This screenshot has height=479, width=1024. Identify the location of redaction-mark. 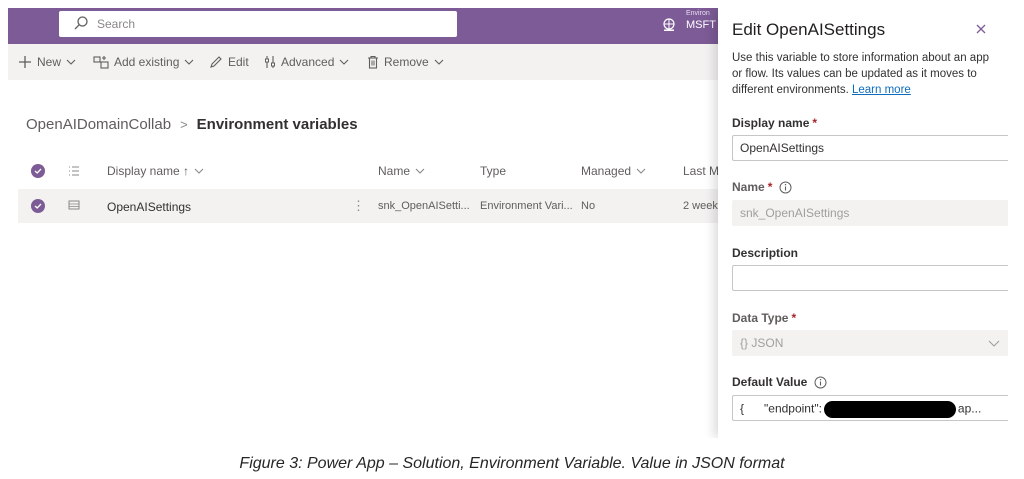
(889, 409).